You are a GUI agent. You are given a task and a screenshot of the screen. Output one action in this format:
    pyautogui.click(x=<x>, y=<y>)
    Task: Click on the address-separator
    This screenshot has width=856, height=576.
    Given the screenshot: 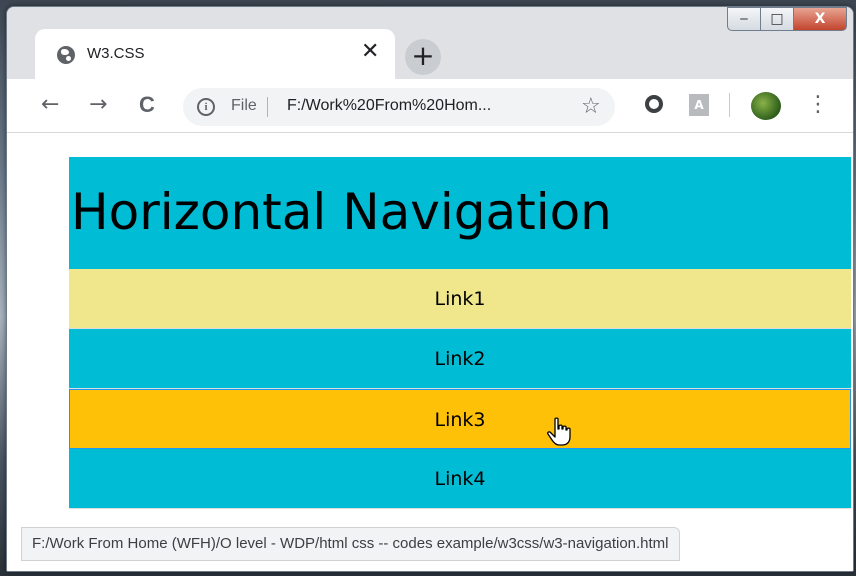 What is the action you would take?
    pyautogui.click(x=267, y=107)
    